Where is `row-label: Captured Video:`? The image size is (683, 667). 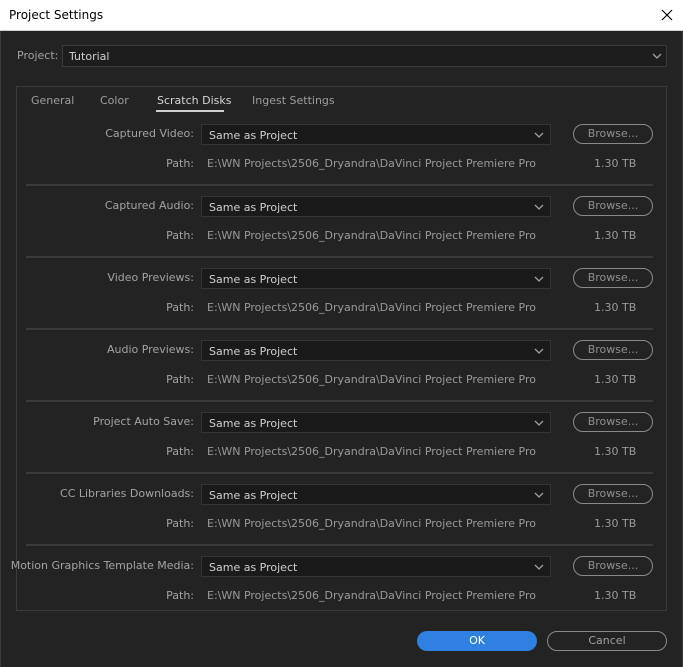 row-label: Captured Video: is located at coordinates (149, 133).